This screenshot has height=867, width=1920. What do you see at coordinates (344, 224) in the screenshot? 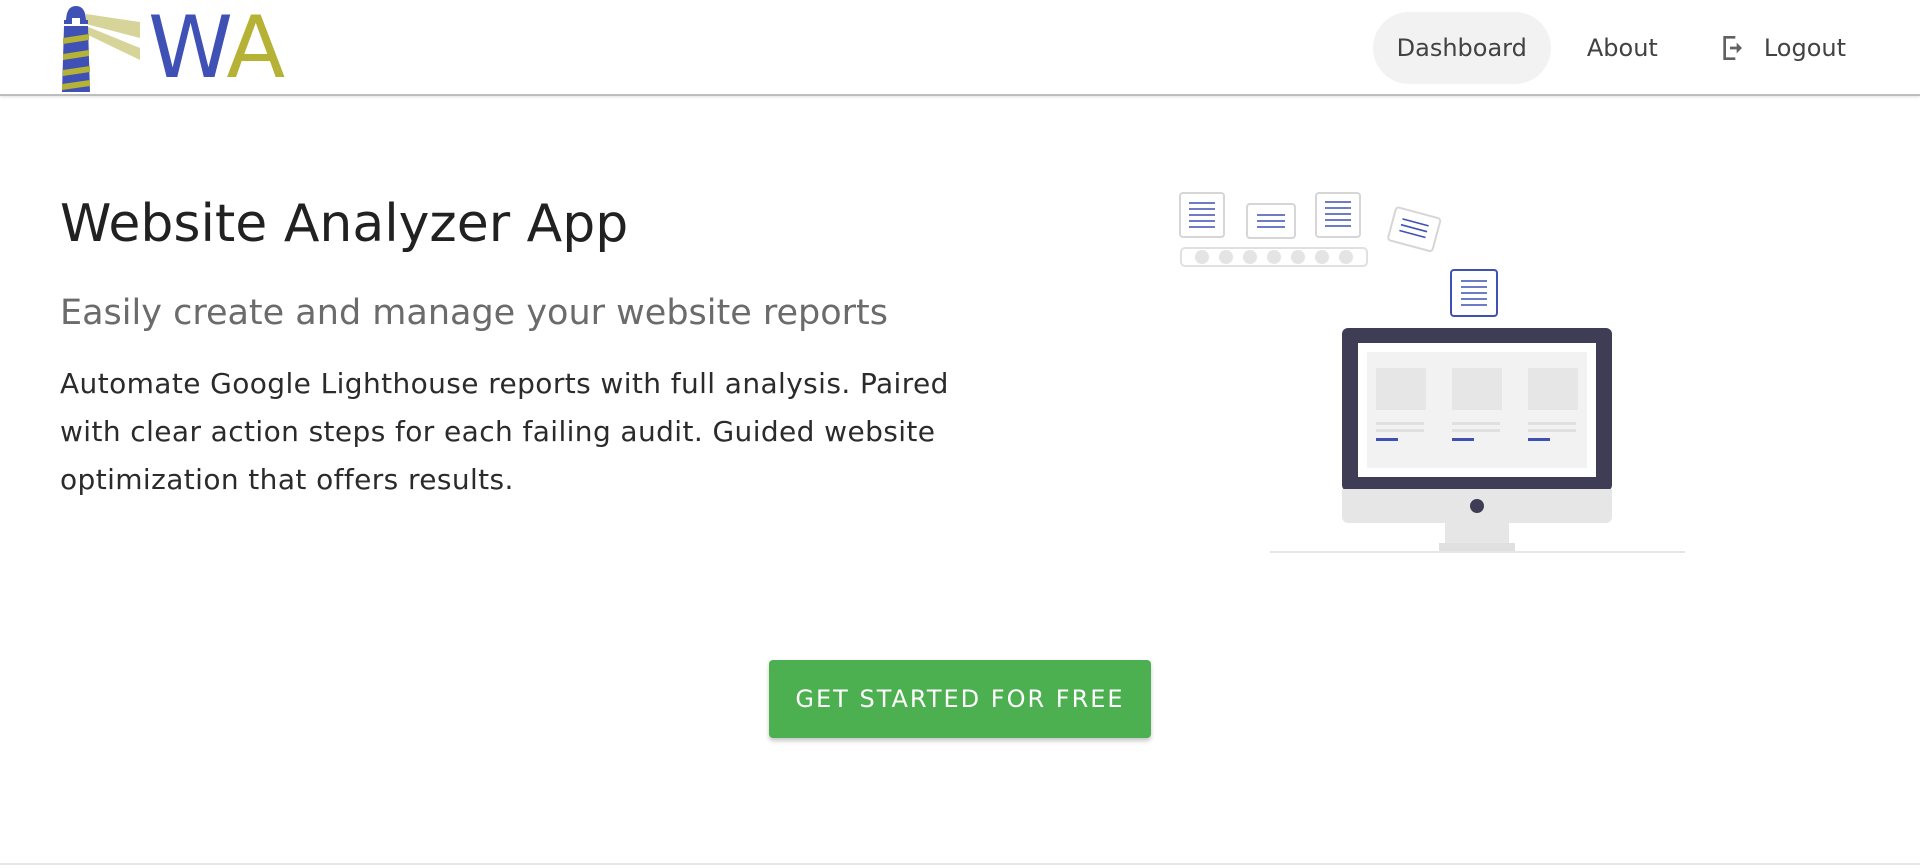
I see `page-title: Website Analyzer App` at bounding box center [344, 224].